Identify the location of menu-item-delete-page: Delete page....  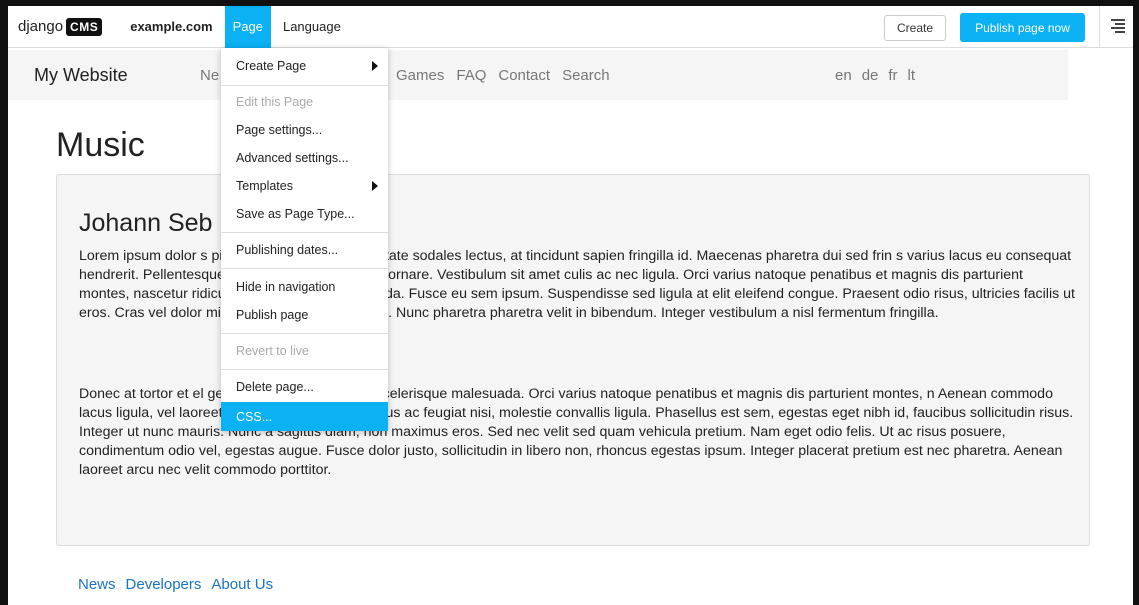
(304, 386).